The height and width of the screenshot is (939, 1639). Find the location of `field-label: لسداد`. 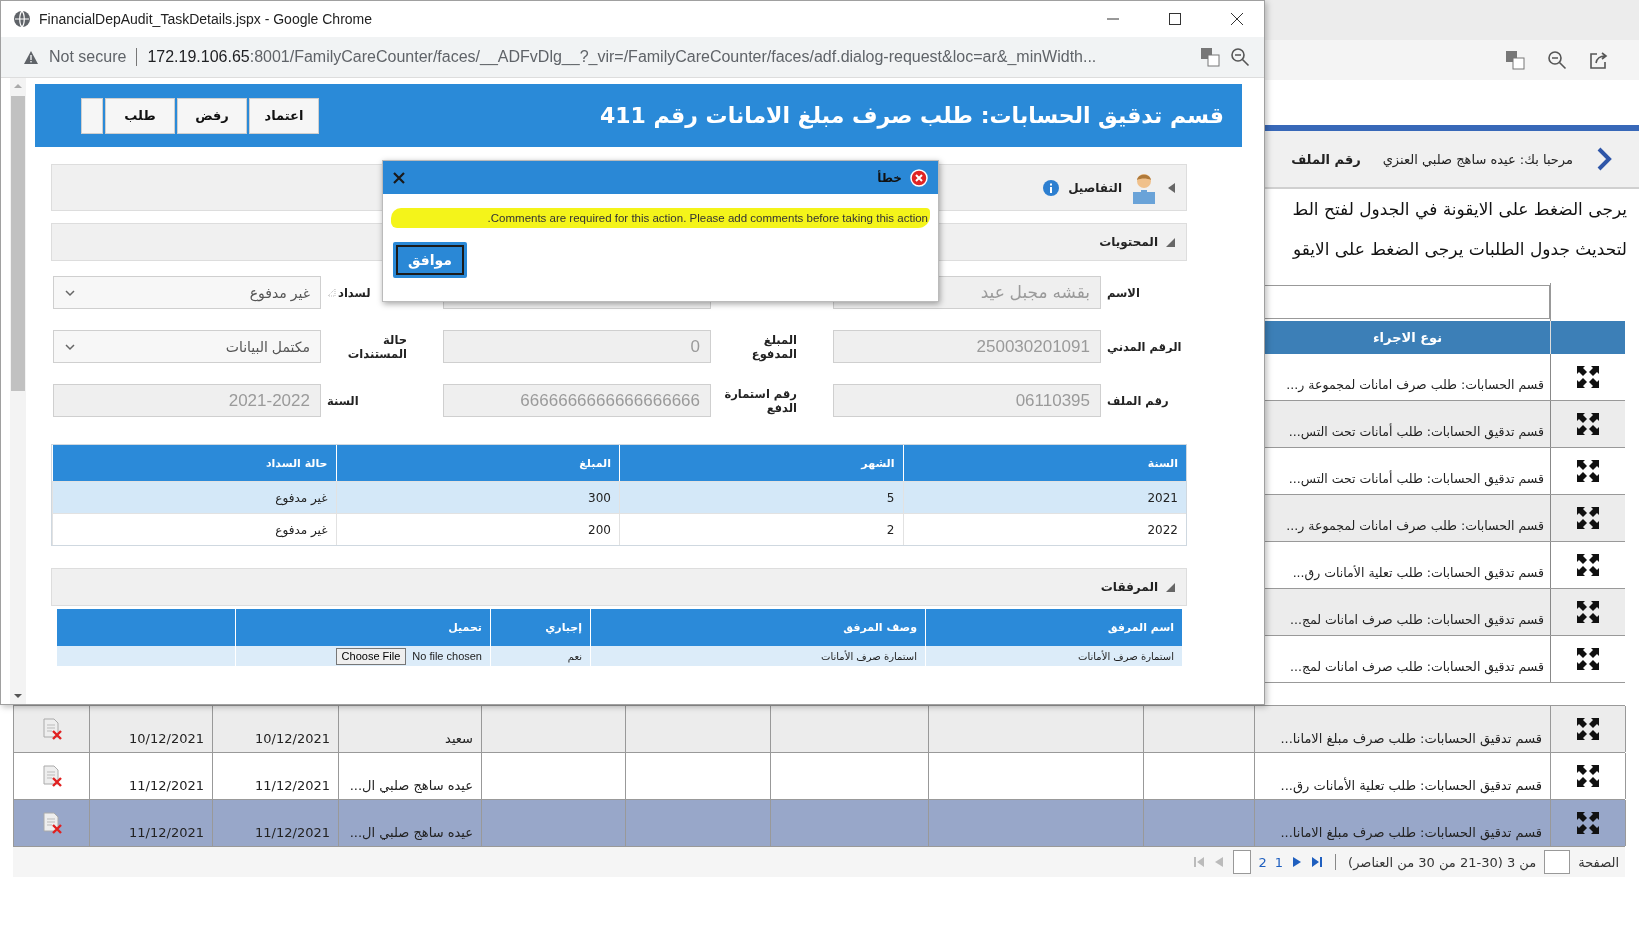

field-label: لسداد is located at coordinates (354, 292).